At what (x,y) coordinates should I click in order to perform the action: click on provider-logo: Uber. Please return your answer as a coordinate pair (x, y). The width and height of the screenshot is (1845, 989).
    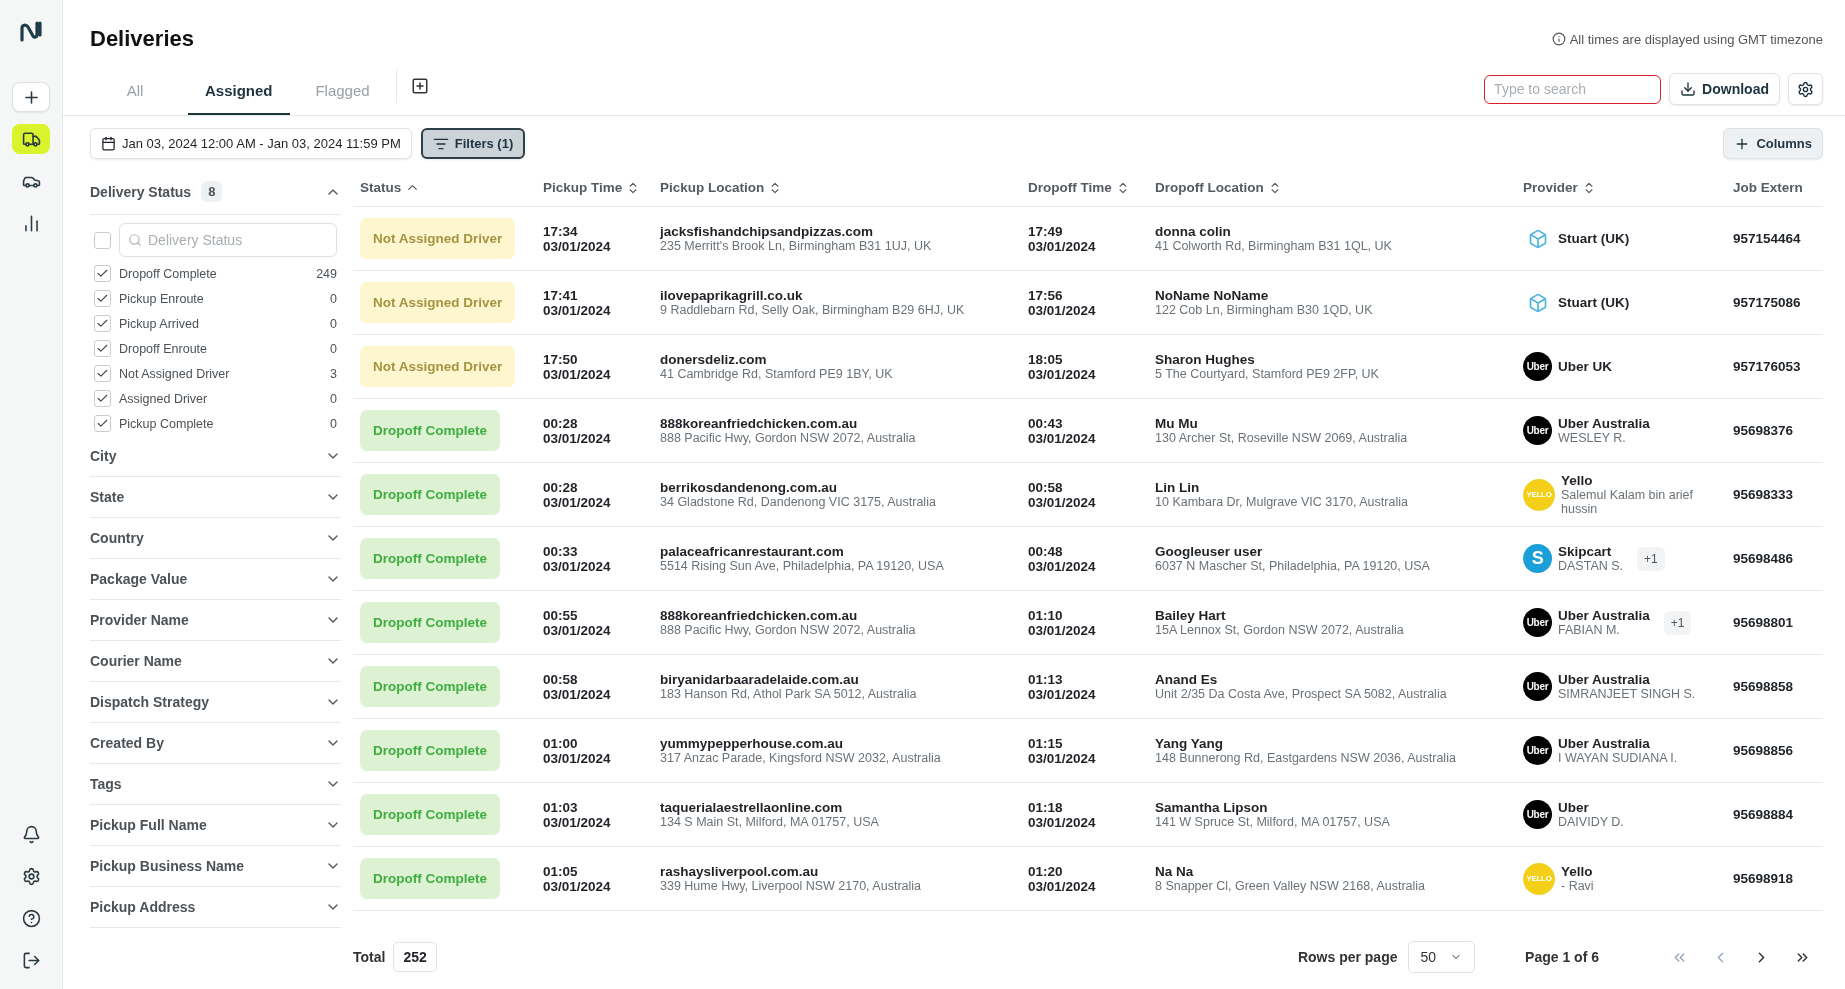
    Looking at the image, I should click on (1537, 686).